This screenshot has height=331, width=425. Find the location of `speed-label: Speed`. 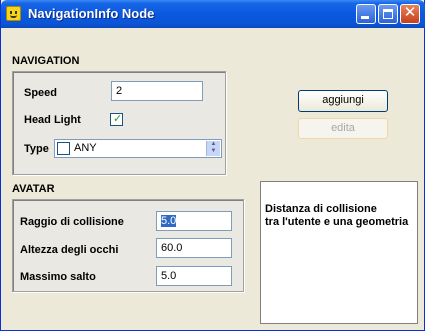

speed-label: Speed is located at coordinates (41, 93).